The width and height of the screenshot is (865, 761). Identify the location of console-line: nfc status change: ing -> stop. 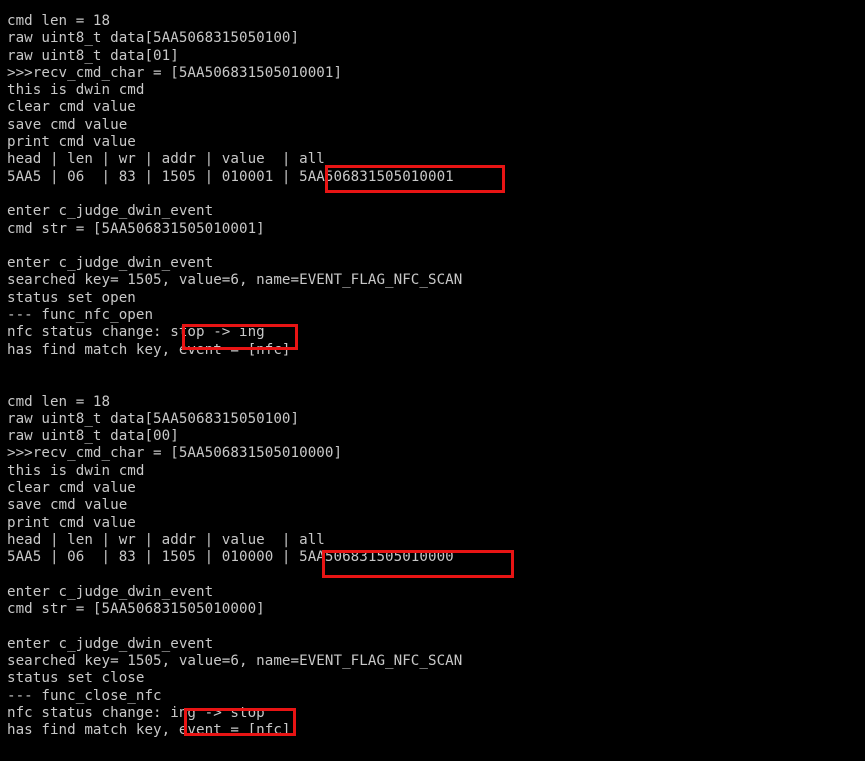
(136, 712).